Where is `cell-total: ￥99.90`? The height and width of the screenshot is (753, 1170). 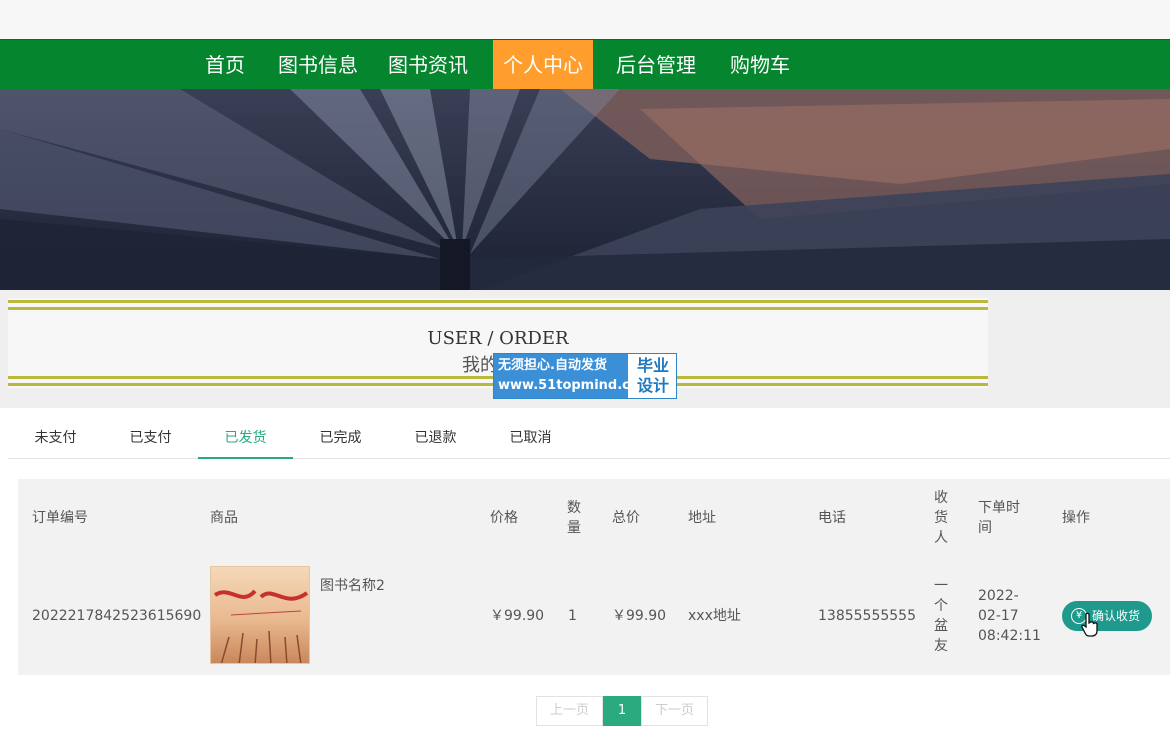
cell-total: ￥99.90 is located at coordinates (639, 616).